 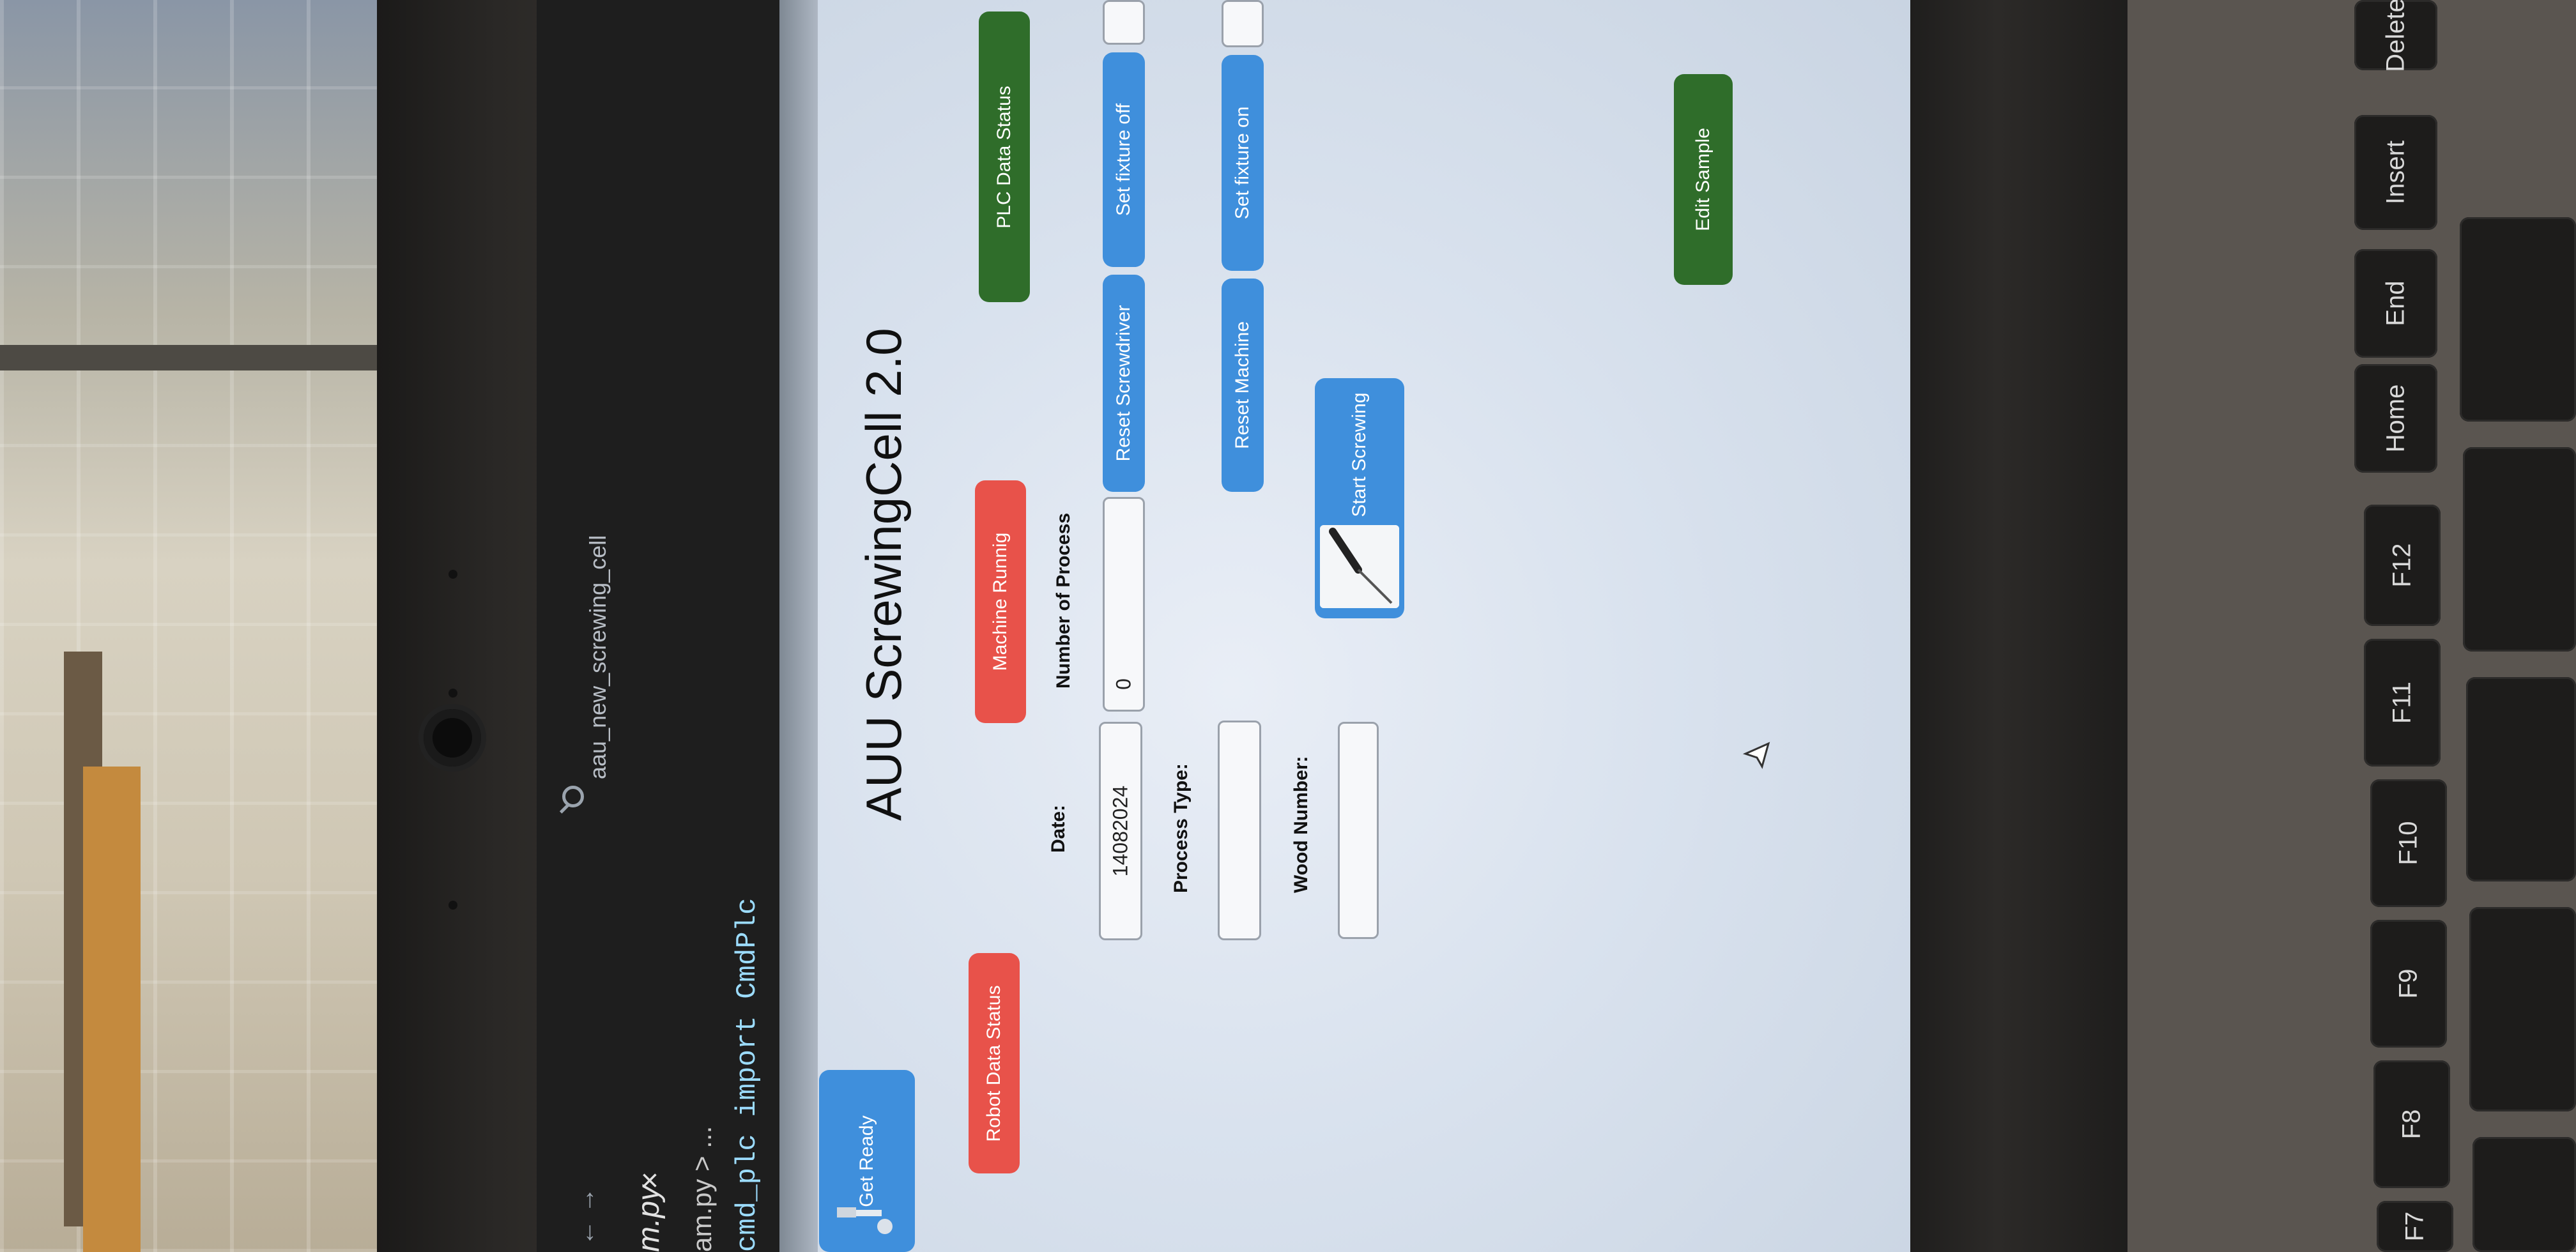 I want to click on wood-number-label: Wood Number:, so click(x=1301, y=824).